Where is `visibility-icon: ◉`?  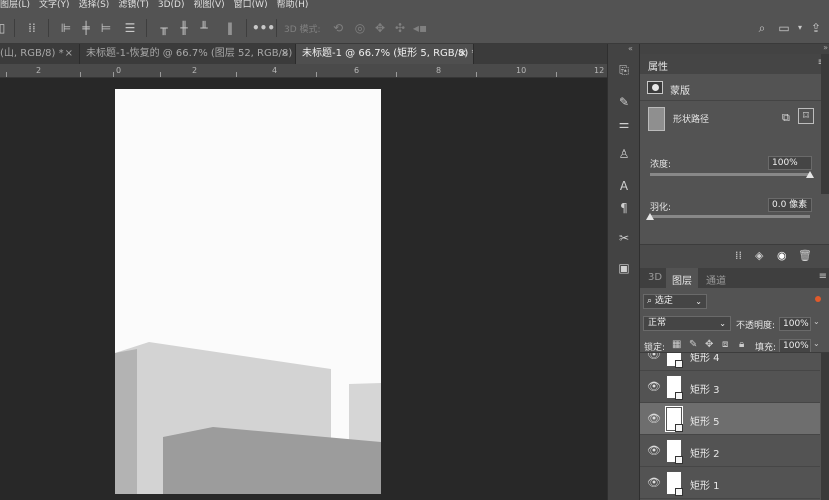
visibility-icon: ◉ is located at coordinates (782, 255).